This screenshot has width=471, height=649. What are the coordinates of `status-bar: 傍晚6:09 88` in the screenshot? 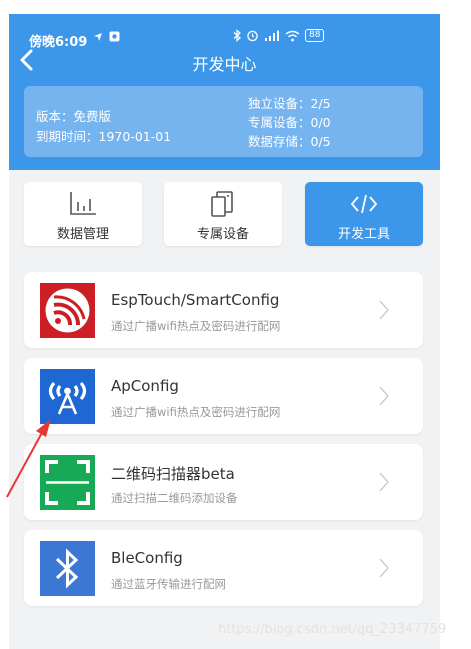 It's located at (224, 32).